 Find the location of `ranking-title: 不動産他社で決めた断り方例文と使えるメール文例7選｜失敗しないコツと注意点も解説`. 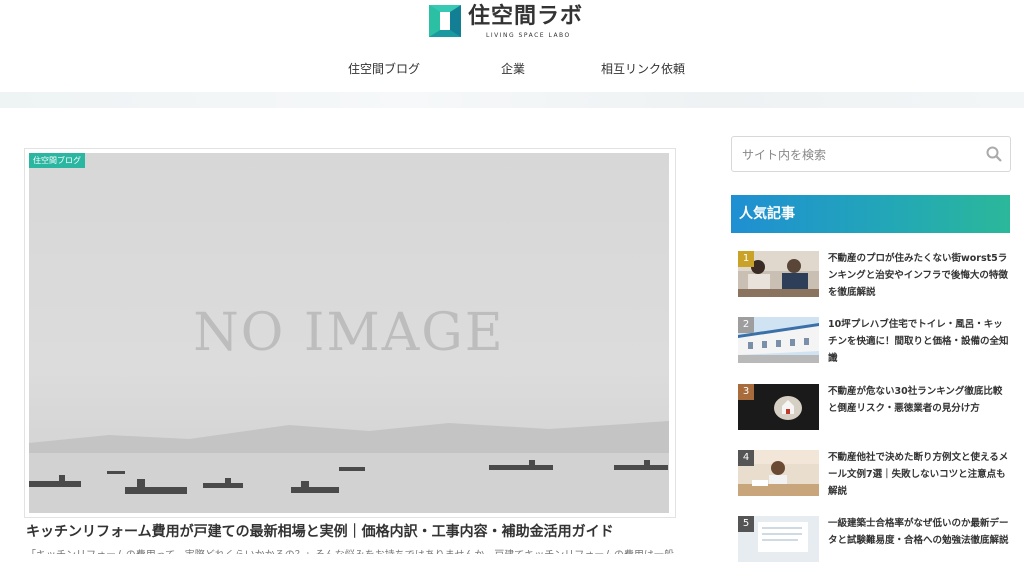

ranking-title: 不動産他社で決めた断り方例文と使えるメール文例7選｜失敗しないコツと注意点も解説 is located at coordinates (919, 474).